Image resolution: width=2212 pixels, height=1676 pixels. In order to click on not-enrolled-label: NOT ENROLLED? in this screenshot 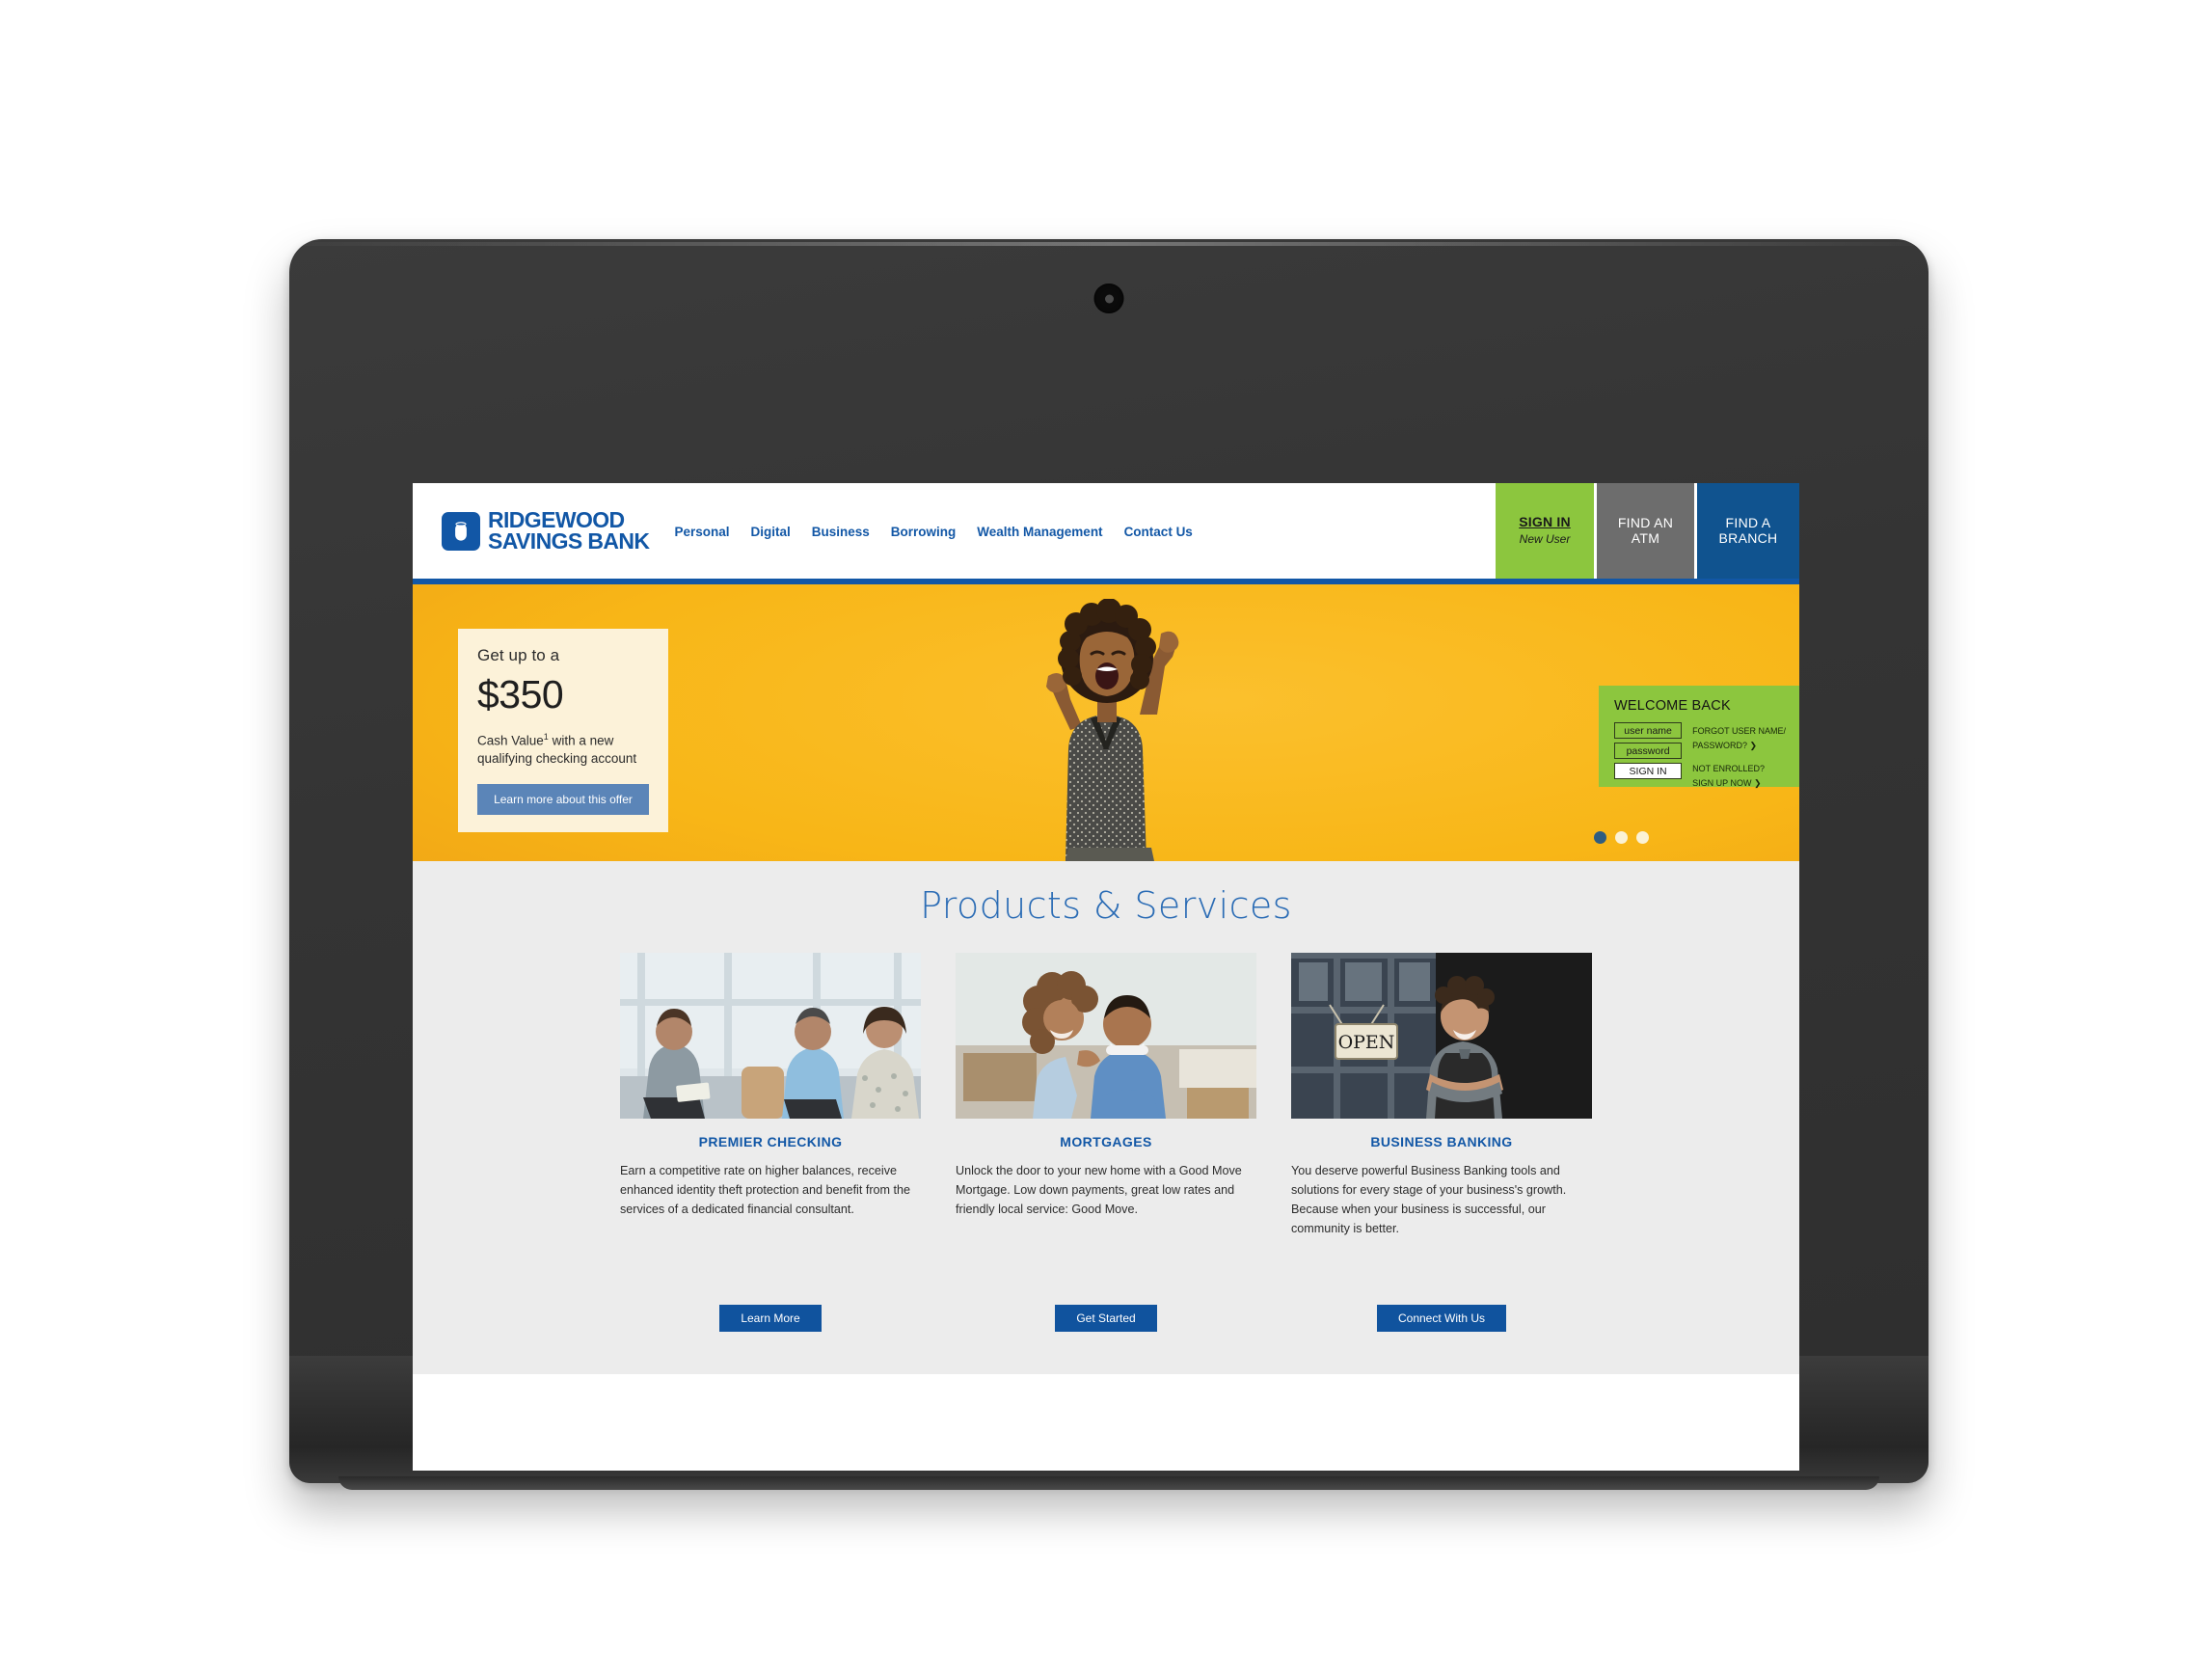, I will do `click(1729, 769)`.